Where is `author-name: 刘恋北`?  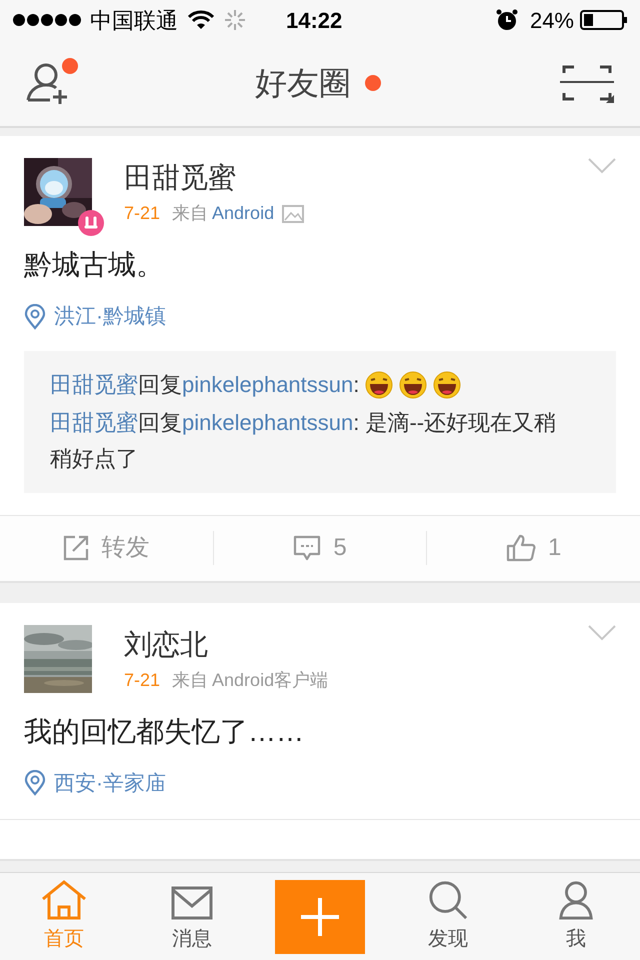
author-name: 刘恋北 is located at coordinates (226, 644).